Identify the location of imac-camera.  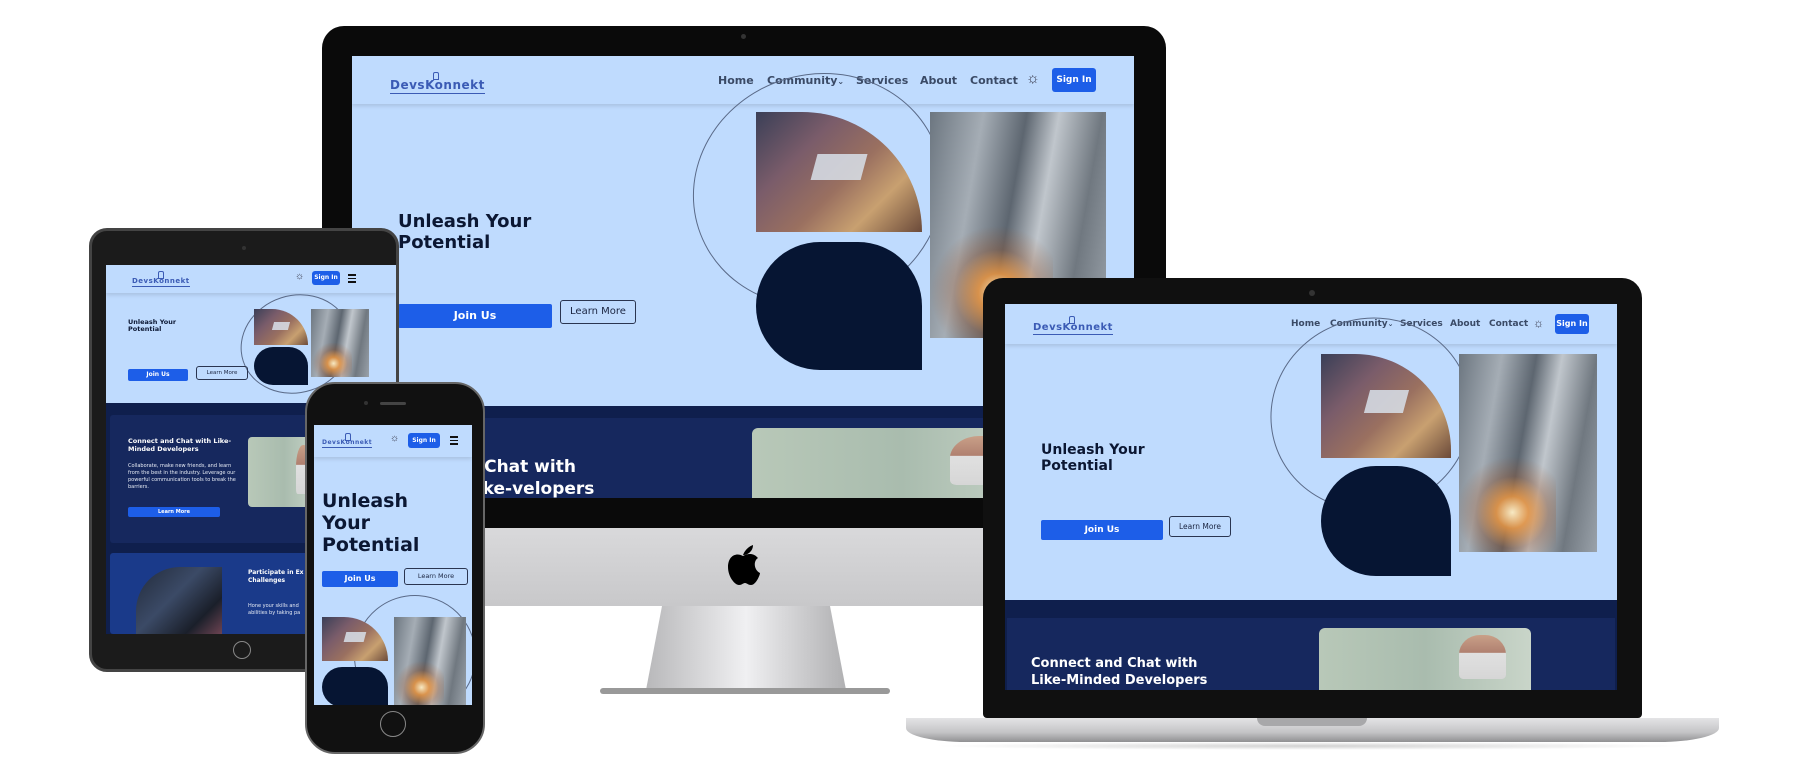
(743, 36).